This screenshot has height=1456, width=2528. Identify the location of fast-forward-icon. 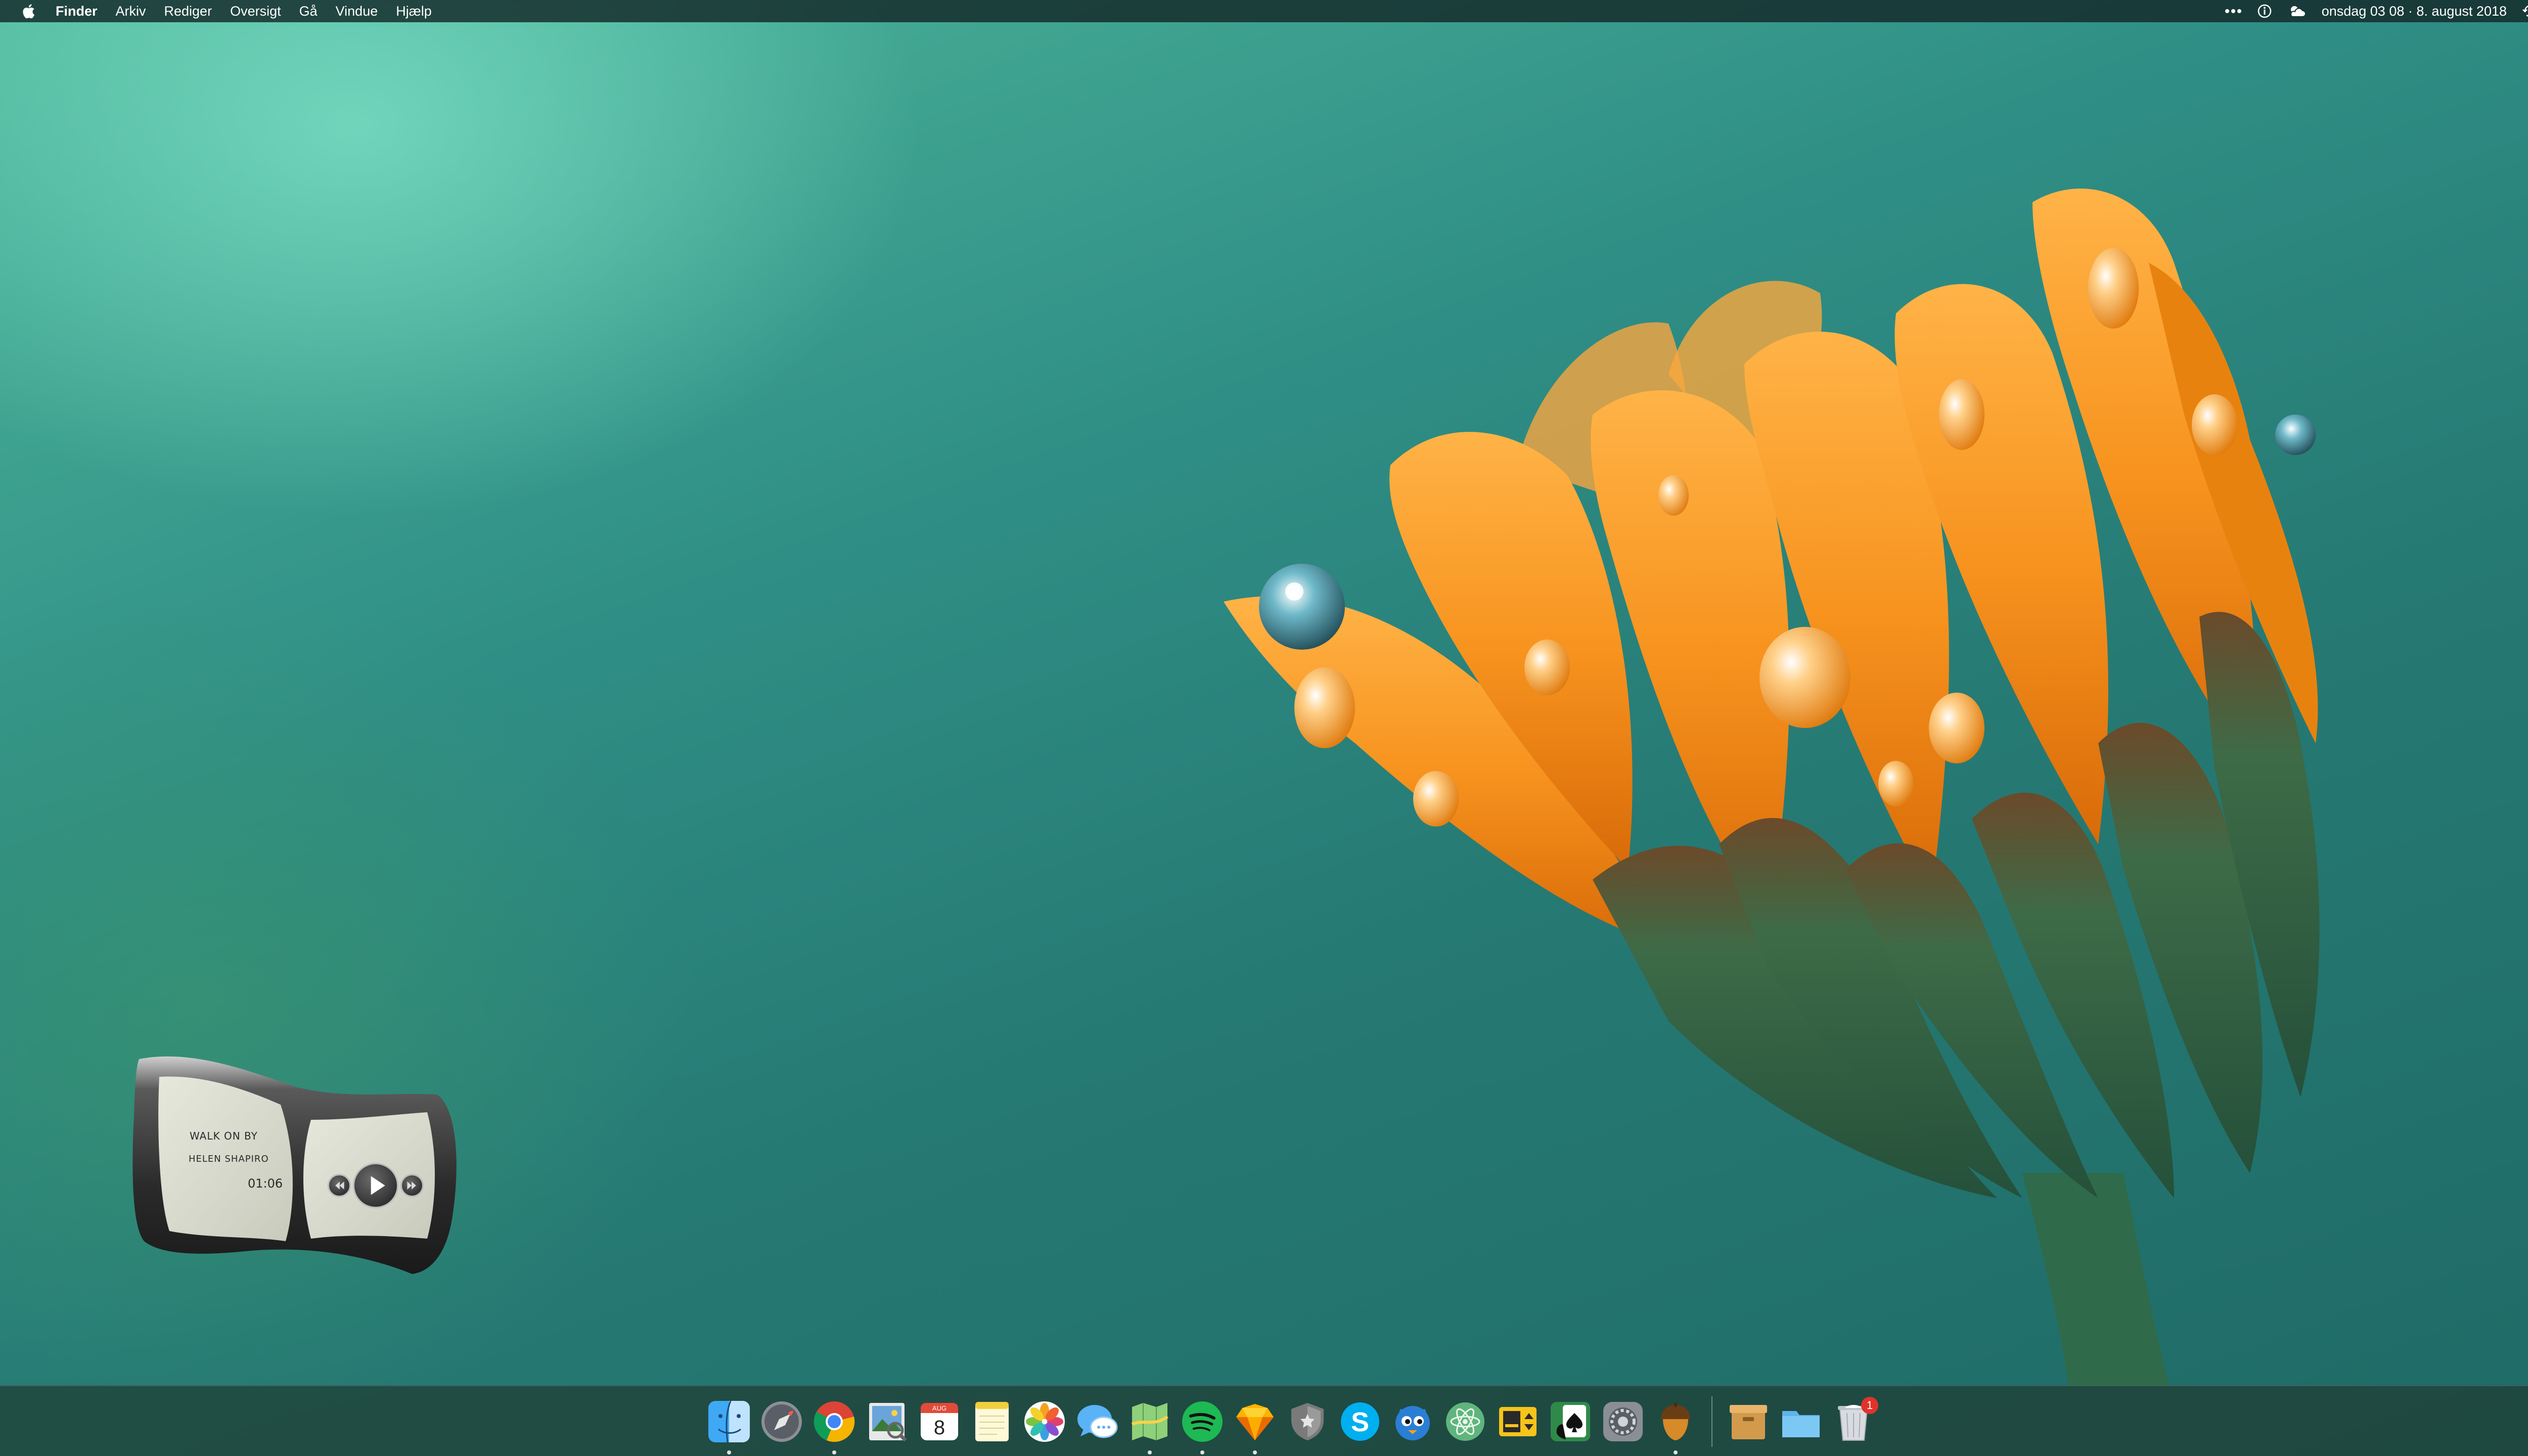
(412, 1185).